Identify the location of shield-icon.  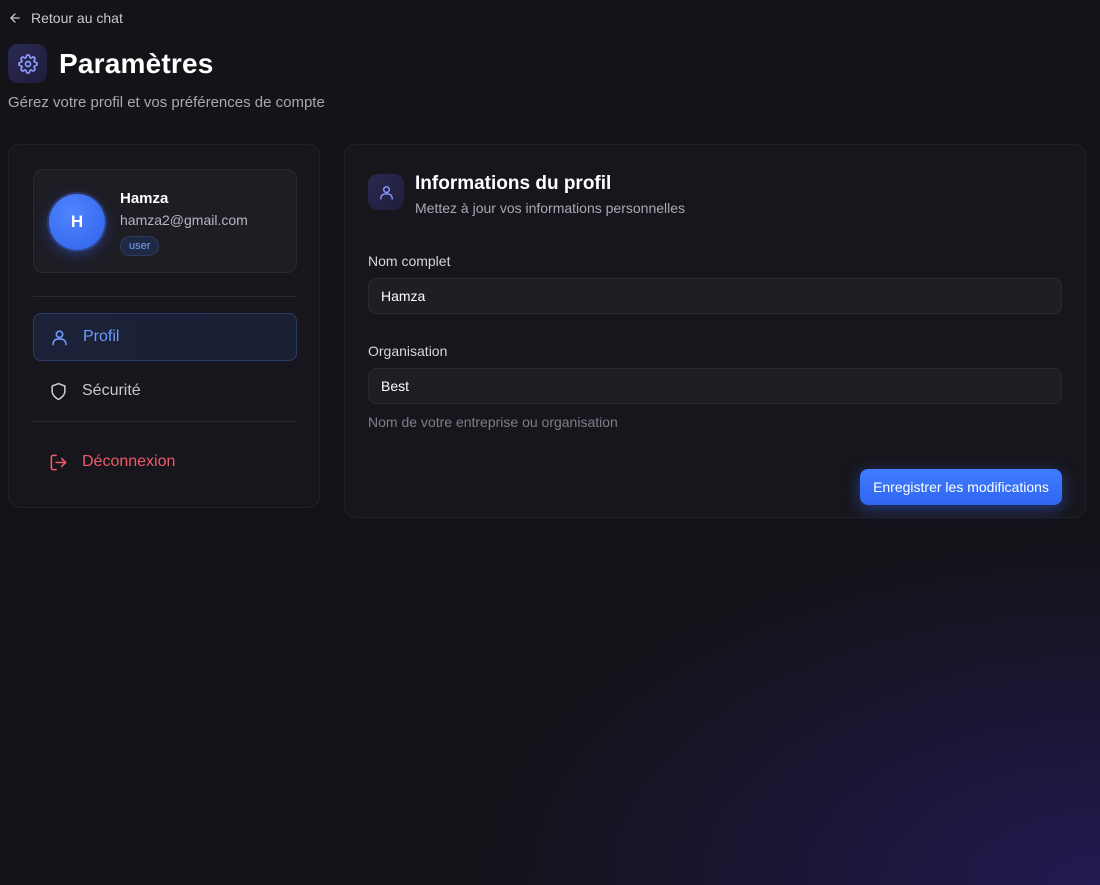
(58, 391).